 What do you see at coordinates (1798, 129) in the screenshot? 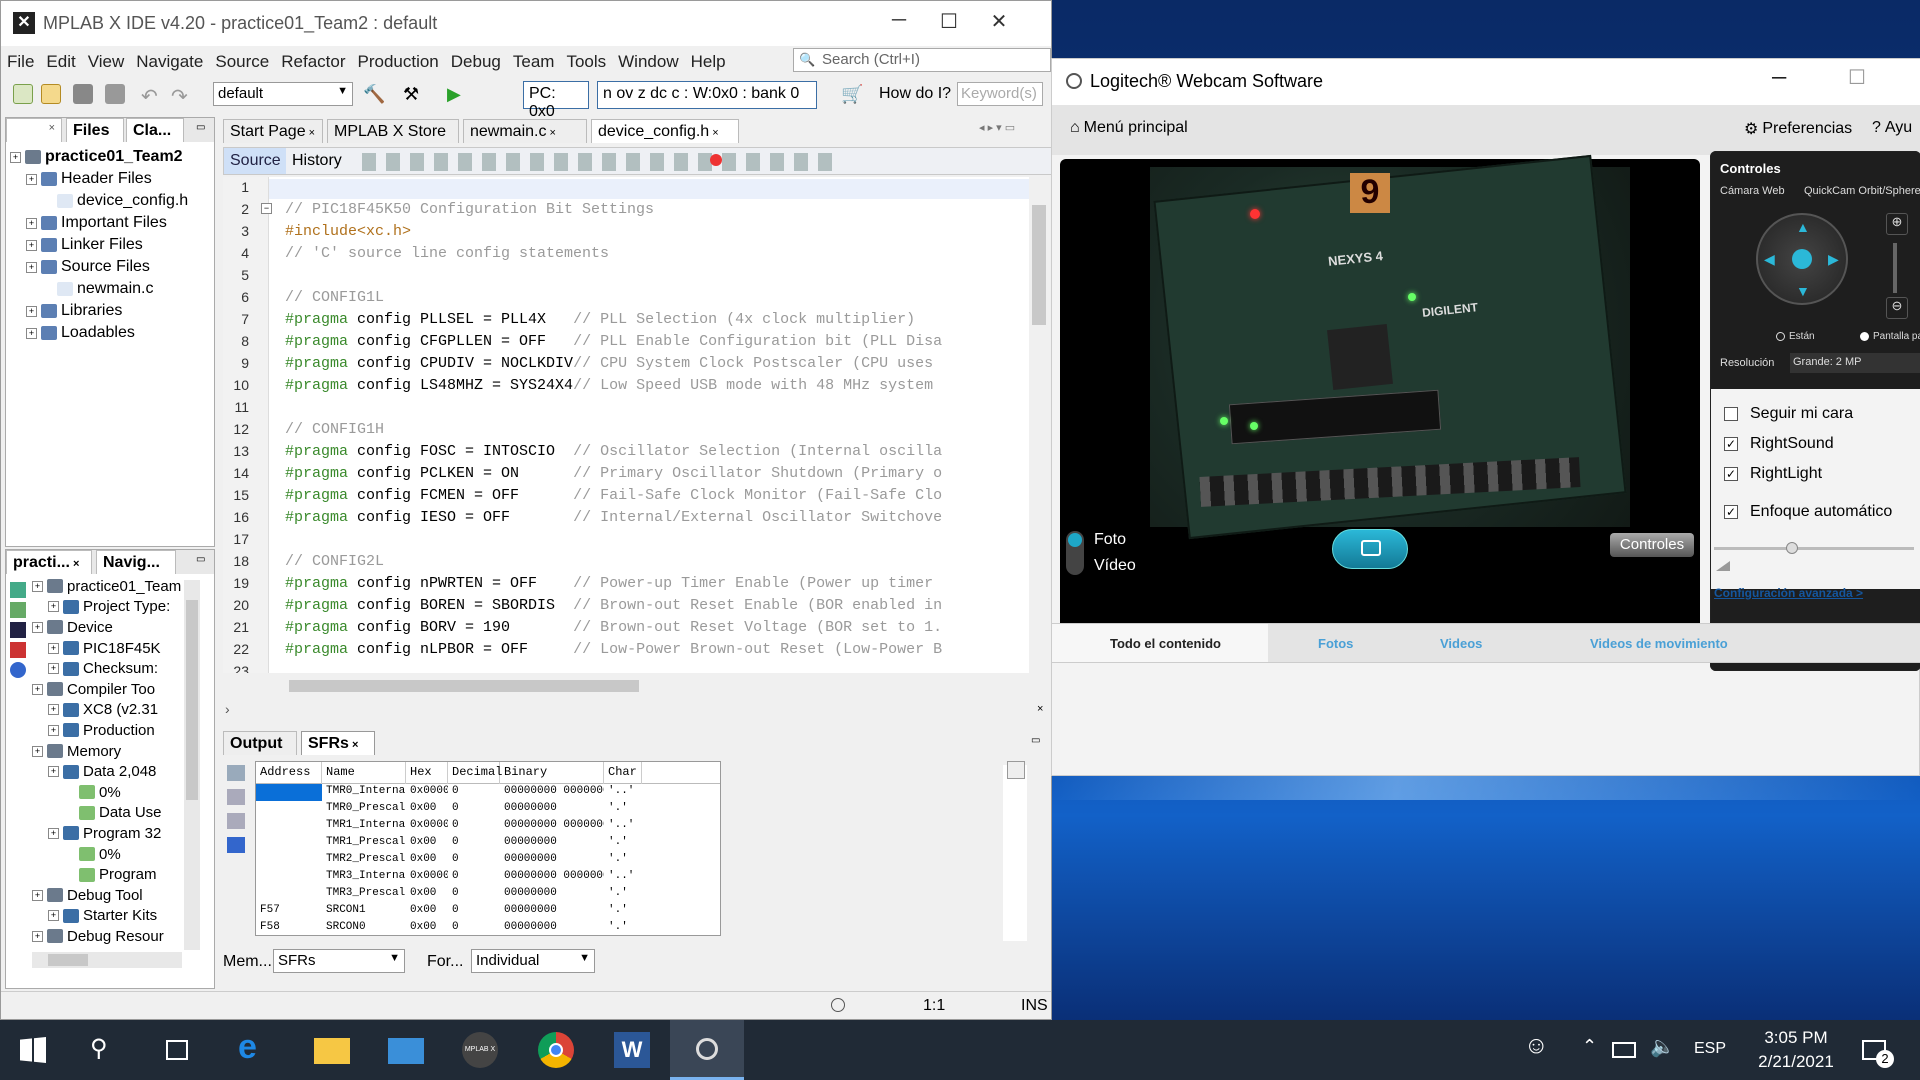
I see `preferencias-button: ⚙ Preferencias` at bounding box center [1798, 129].